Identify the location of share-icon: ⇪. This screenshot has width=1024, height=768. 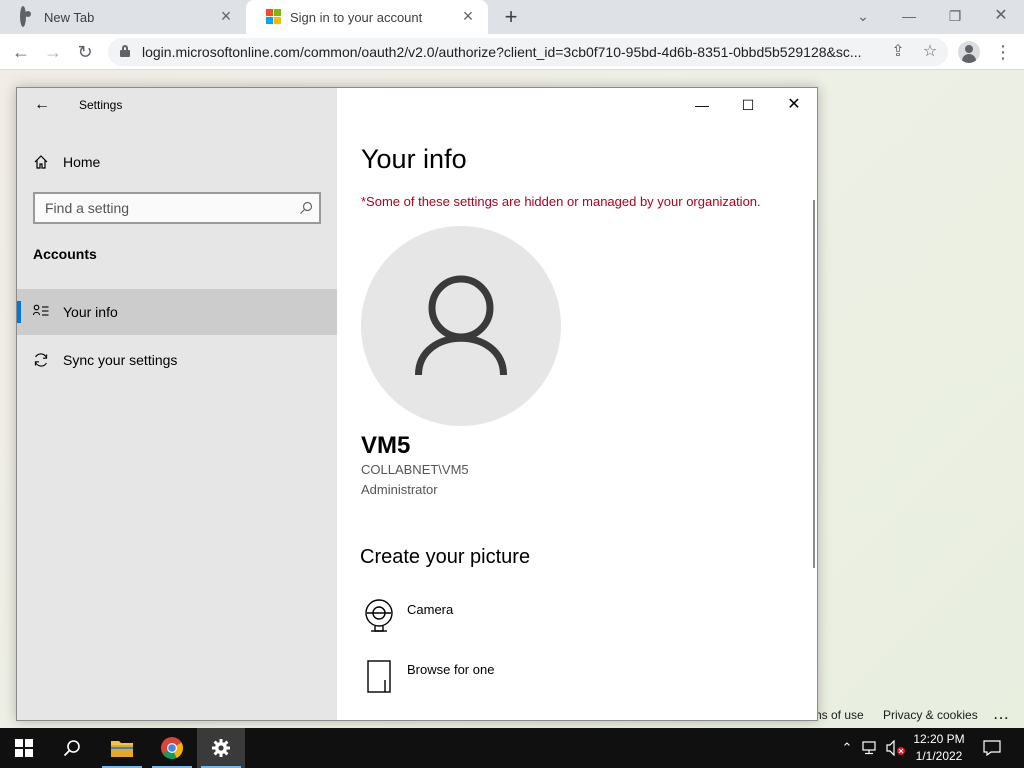
(898, 52).